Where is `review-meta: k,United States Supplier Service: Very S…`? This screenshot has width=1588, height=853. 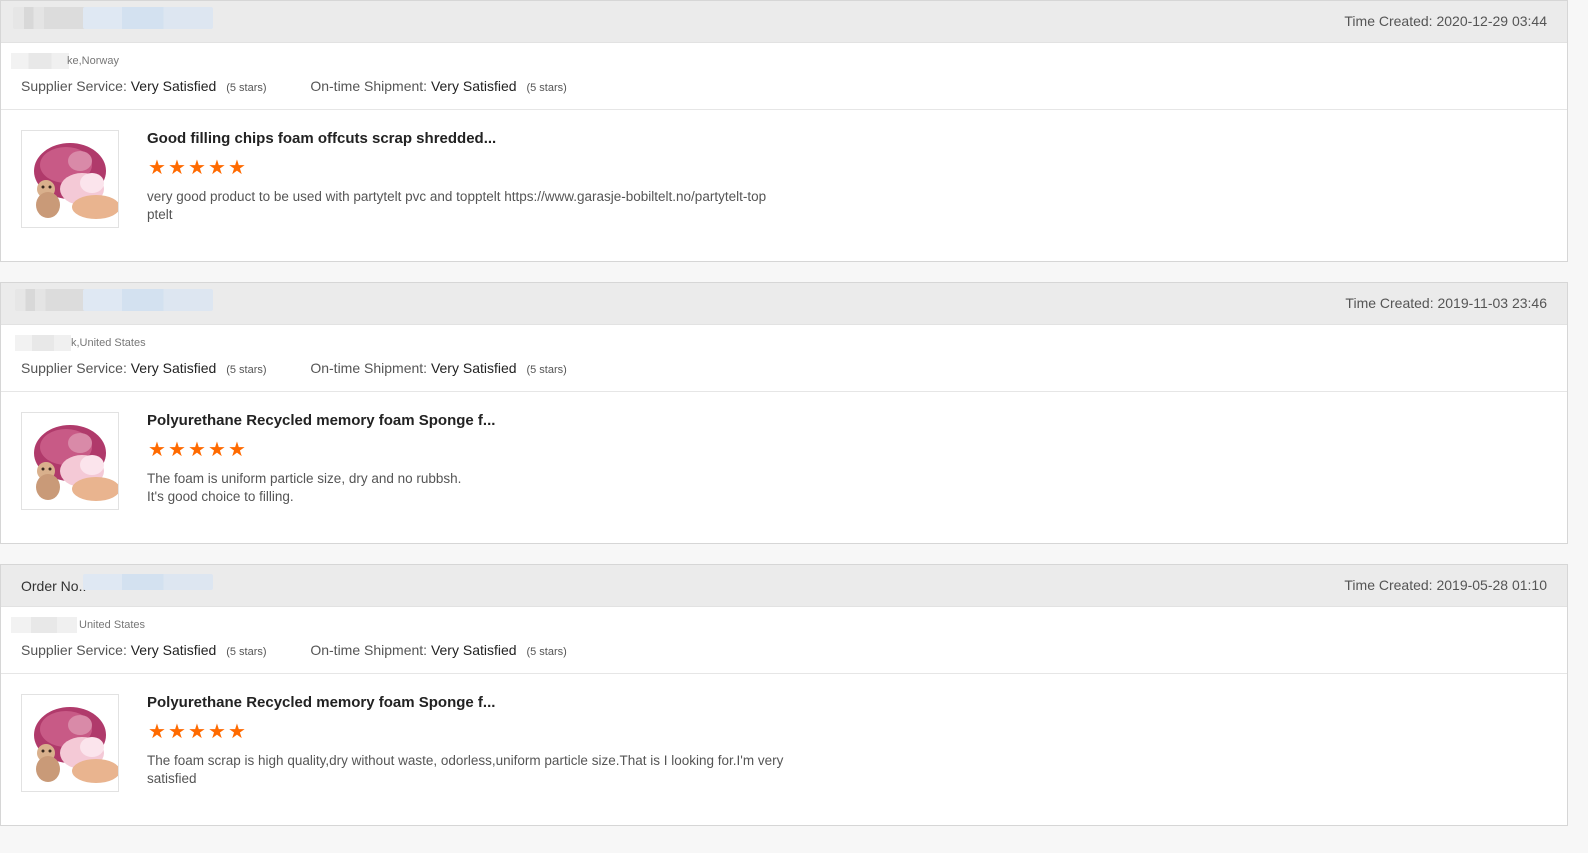
review-meta: k,United States Supplier Service: Very S… is located at coordinates (784, 358).